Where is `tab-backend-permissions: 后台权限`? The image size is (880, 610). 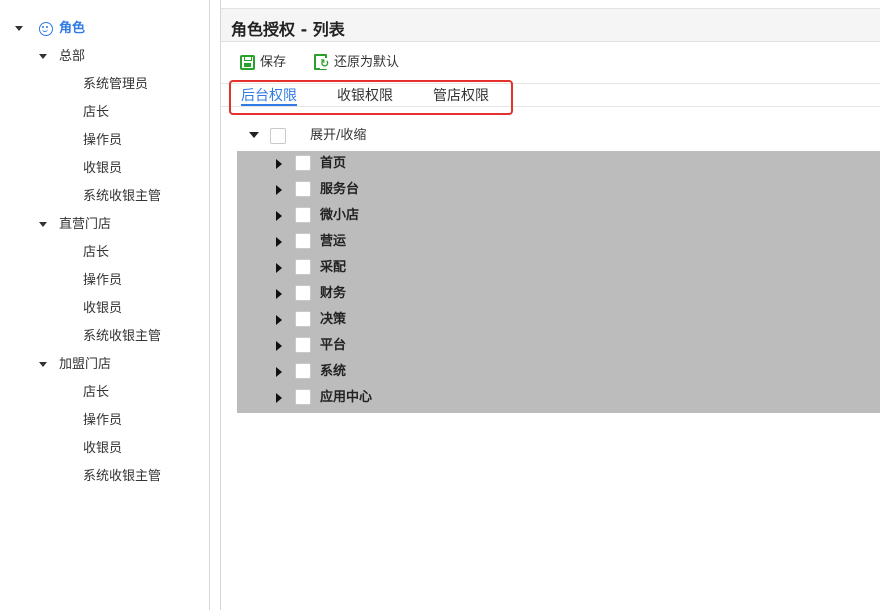 tab-backend-permissions: 后台权限 is located at coordinates (269, 95).